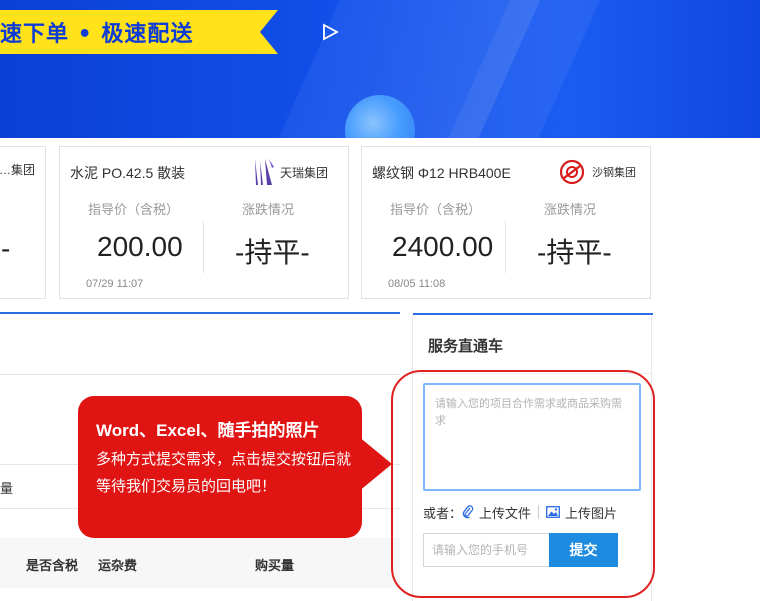 This screenshot has width=760, height=601. What do you see at coordinates (200, 563) in the screenshot?
I see `table-header: 是否含税 运杂费 购买量` at bounding box center [200, 563].